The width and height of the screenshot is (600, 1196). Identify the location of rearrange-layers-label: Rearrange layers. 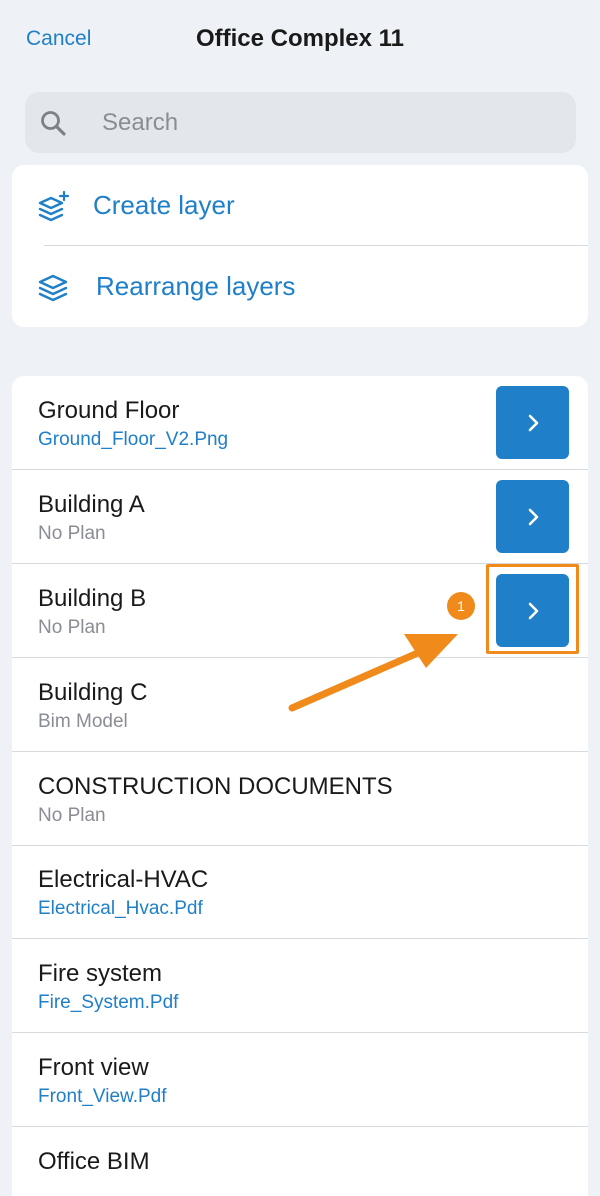
(196, 286).